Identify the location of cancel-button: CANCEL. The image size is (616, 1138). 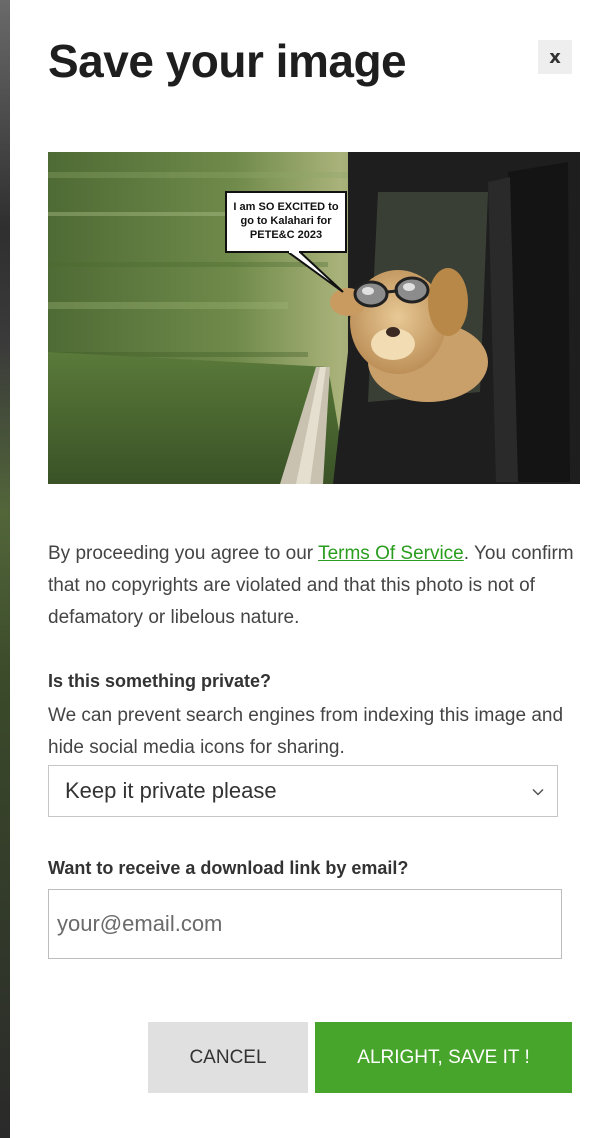
(228, 1057).